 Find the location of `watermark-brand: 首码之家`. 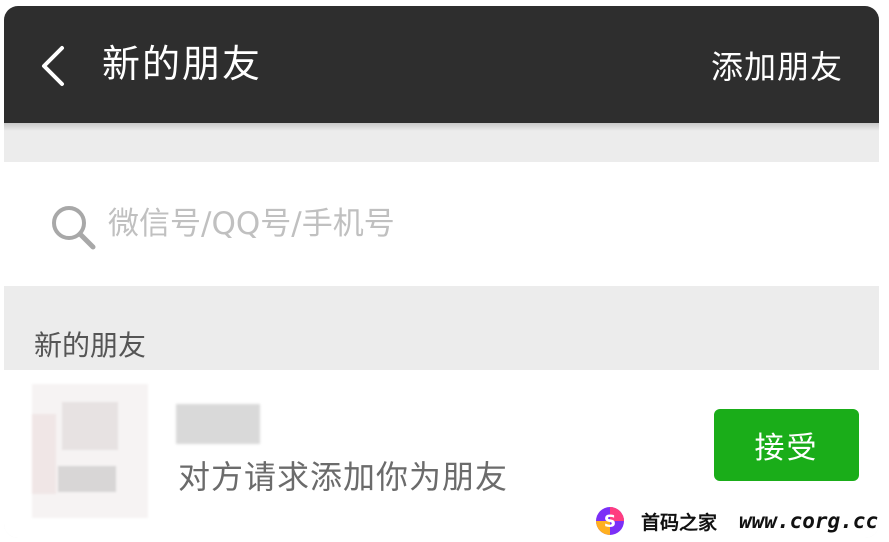

watermark-brand: 首码之家 is located at coordinates (679, 522).